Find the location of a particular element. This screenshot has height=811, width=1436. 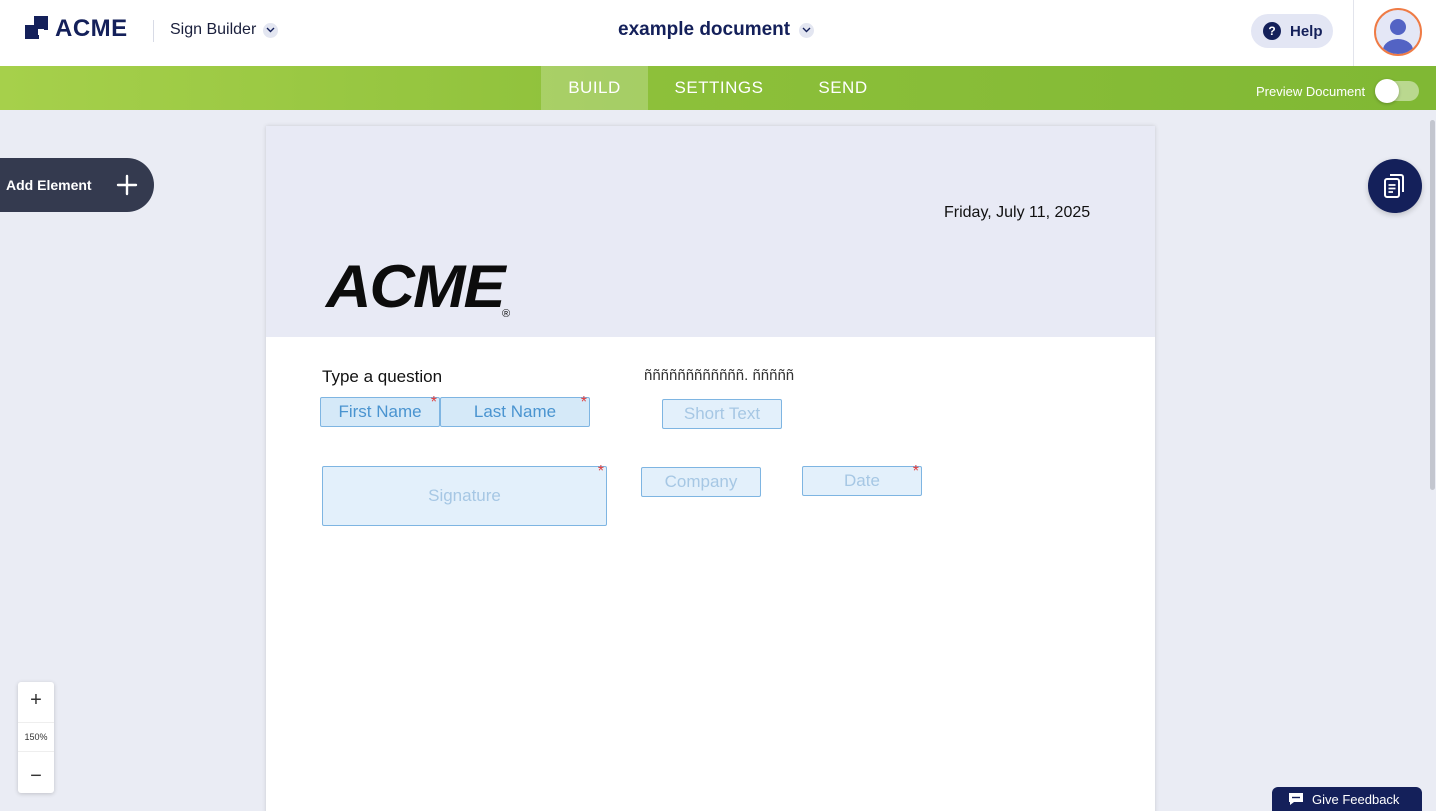

tab-send: SEND is located at coordinates (843, 88).